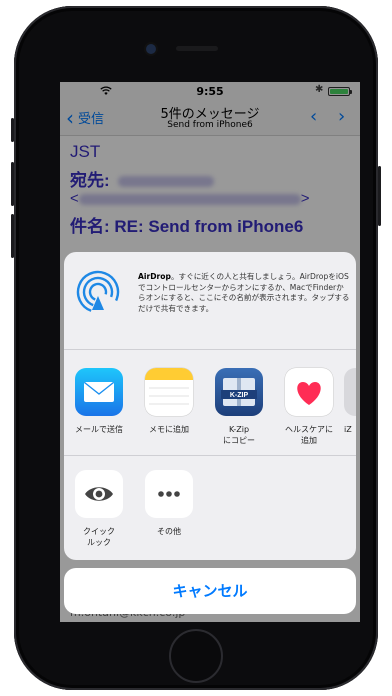 This screenshot has width=392, height=696. I want to click on share-actions-row: クイック ルック その他, so click(210, 508).